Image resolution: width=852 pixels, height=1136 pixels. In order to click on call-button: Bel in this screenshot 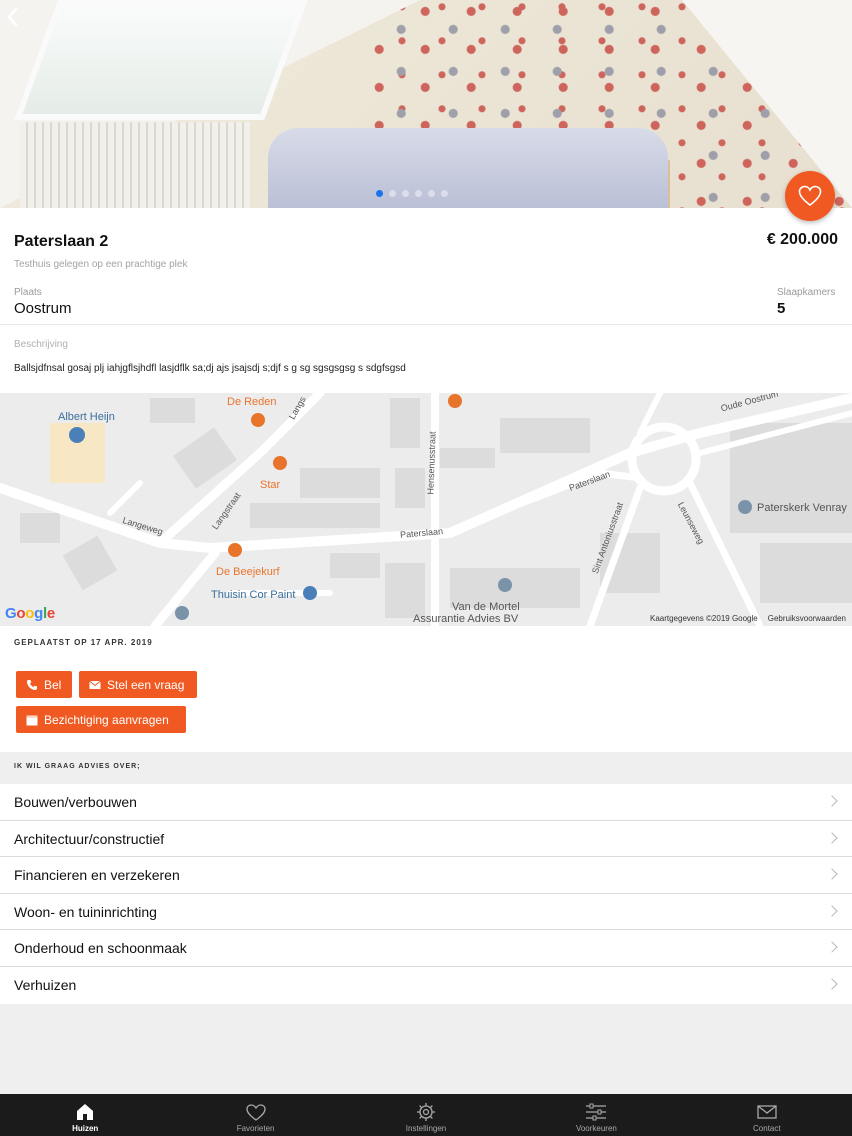, I will do `click(44, 684)`.